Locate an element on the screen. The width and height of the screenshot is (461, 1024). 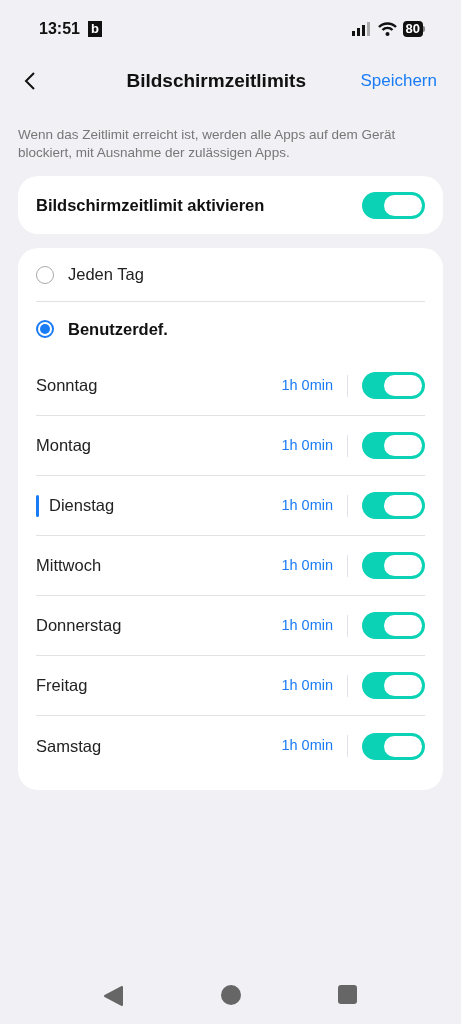
back-nav-icon is located at coordinates (114, 996).